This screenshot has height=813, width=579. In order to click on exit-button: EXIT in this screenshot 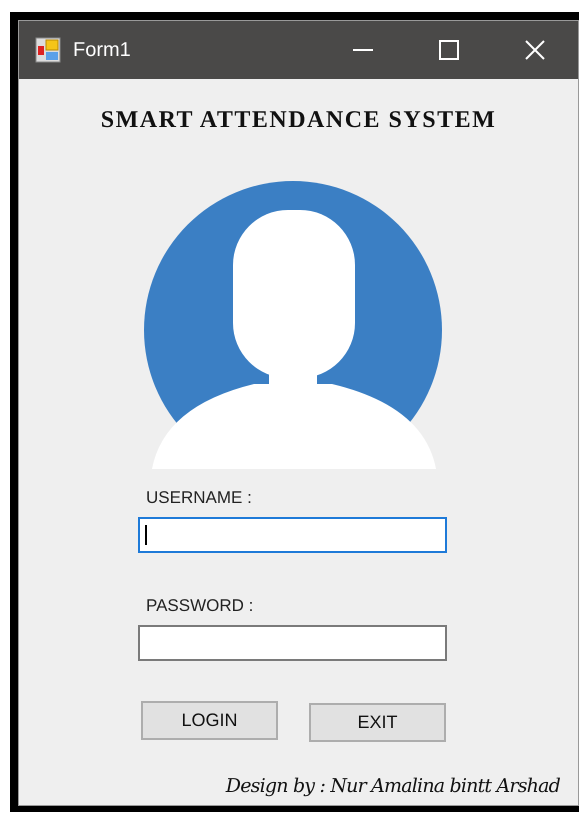, I will do `click(377, 722)`.